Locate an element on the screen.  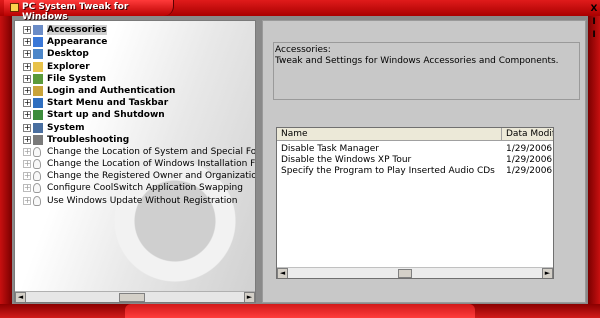
tree-horizontal-scrollbar: ◄ ► is located at coordinates (135, 296).